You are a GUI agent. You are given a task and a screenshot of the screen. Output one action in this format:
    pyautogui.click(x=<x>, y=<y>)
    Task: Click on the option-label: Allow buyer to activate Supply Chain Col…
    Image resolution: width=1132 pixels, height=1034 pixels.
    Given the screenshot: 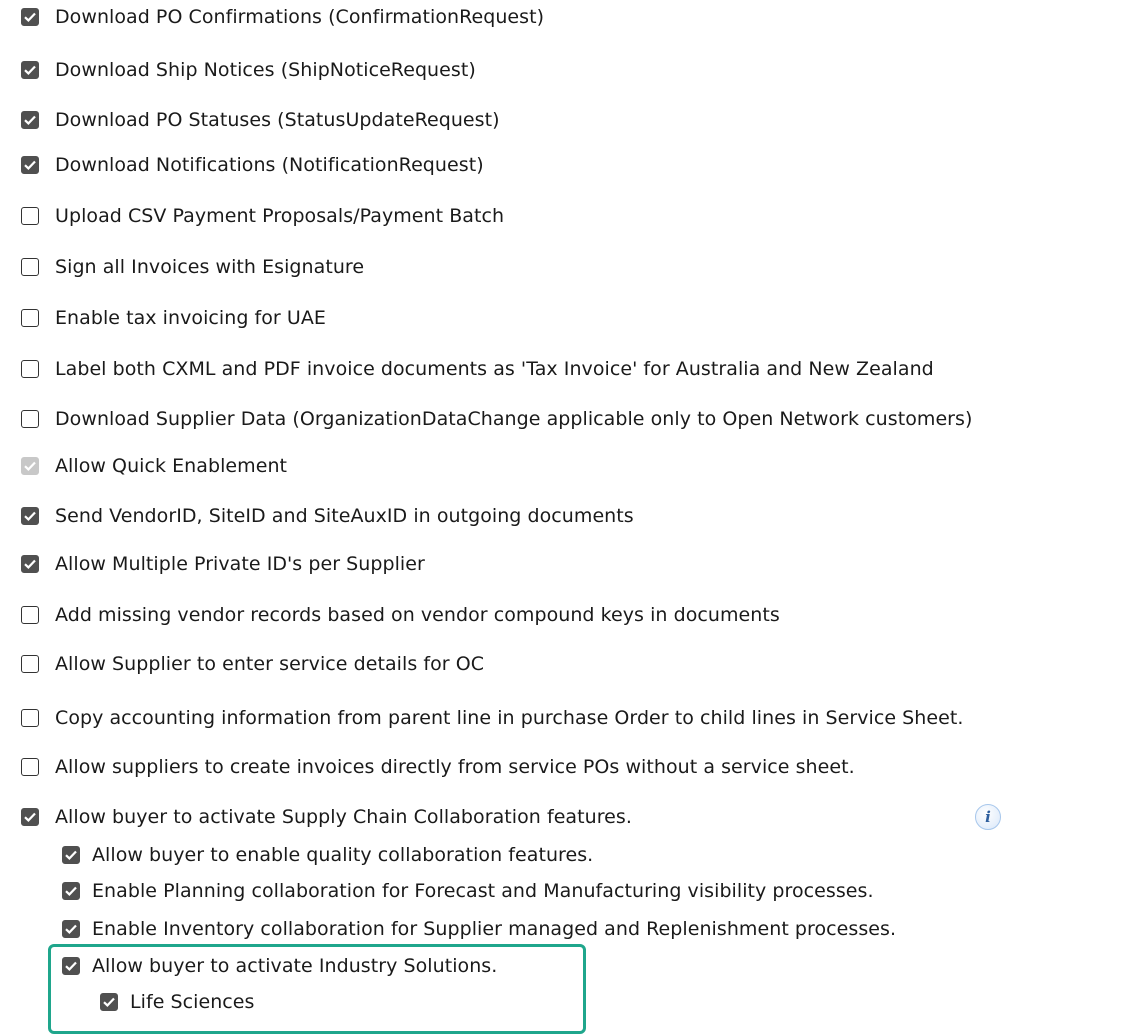 What is the action you would take?
    pyautogui.click(x=343, y=817)
    